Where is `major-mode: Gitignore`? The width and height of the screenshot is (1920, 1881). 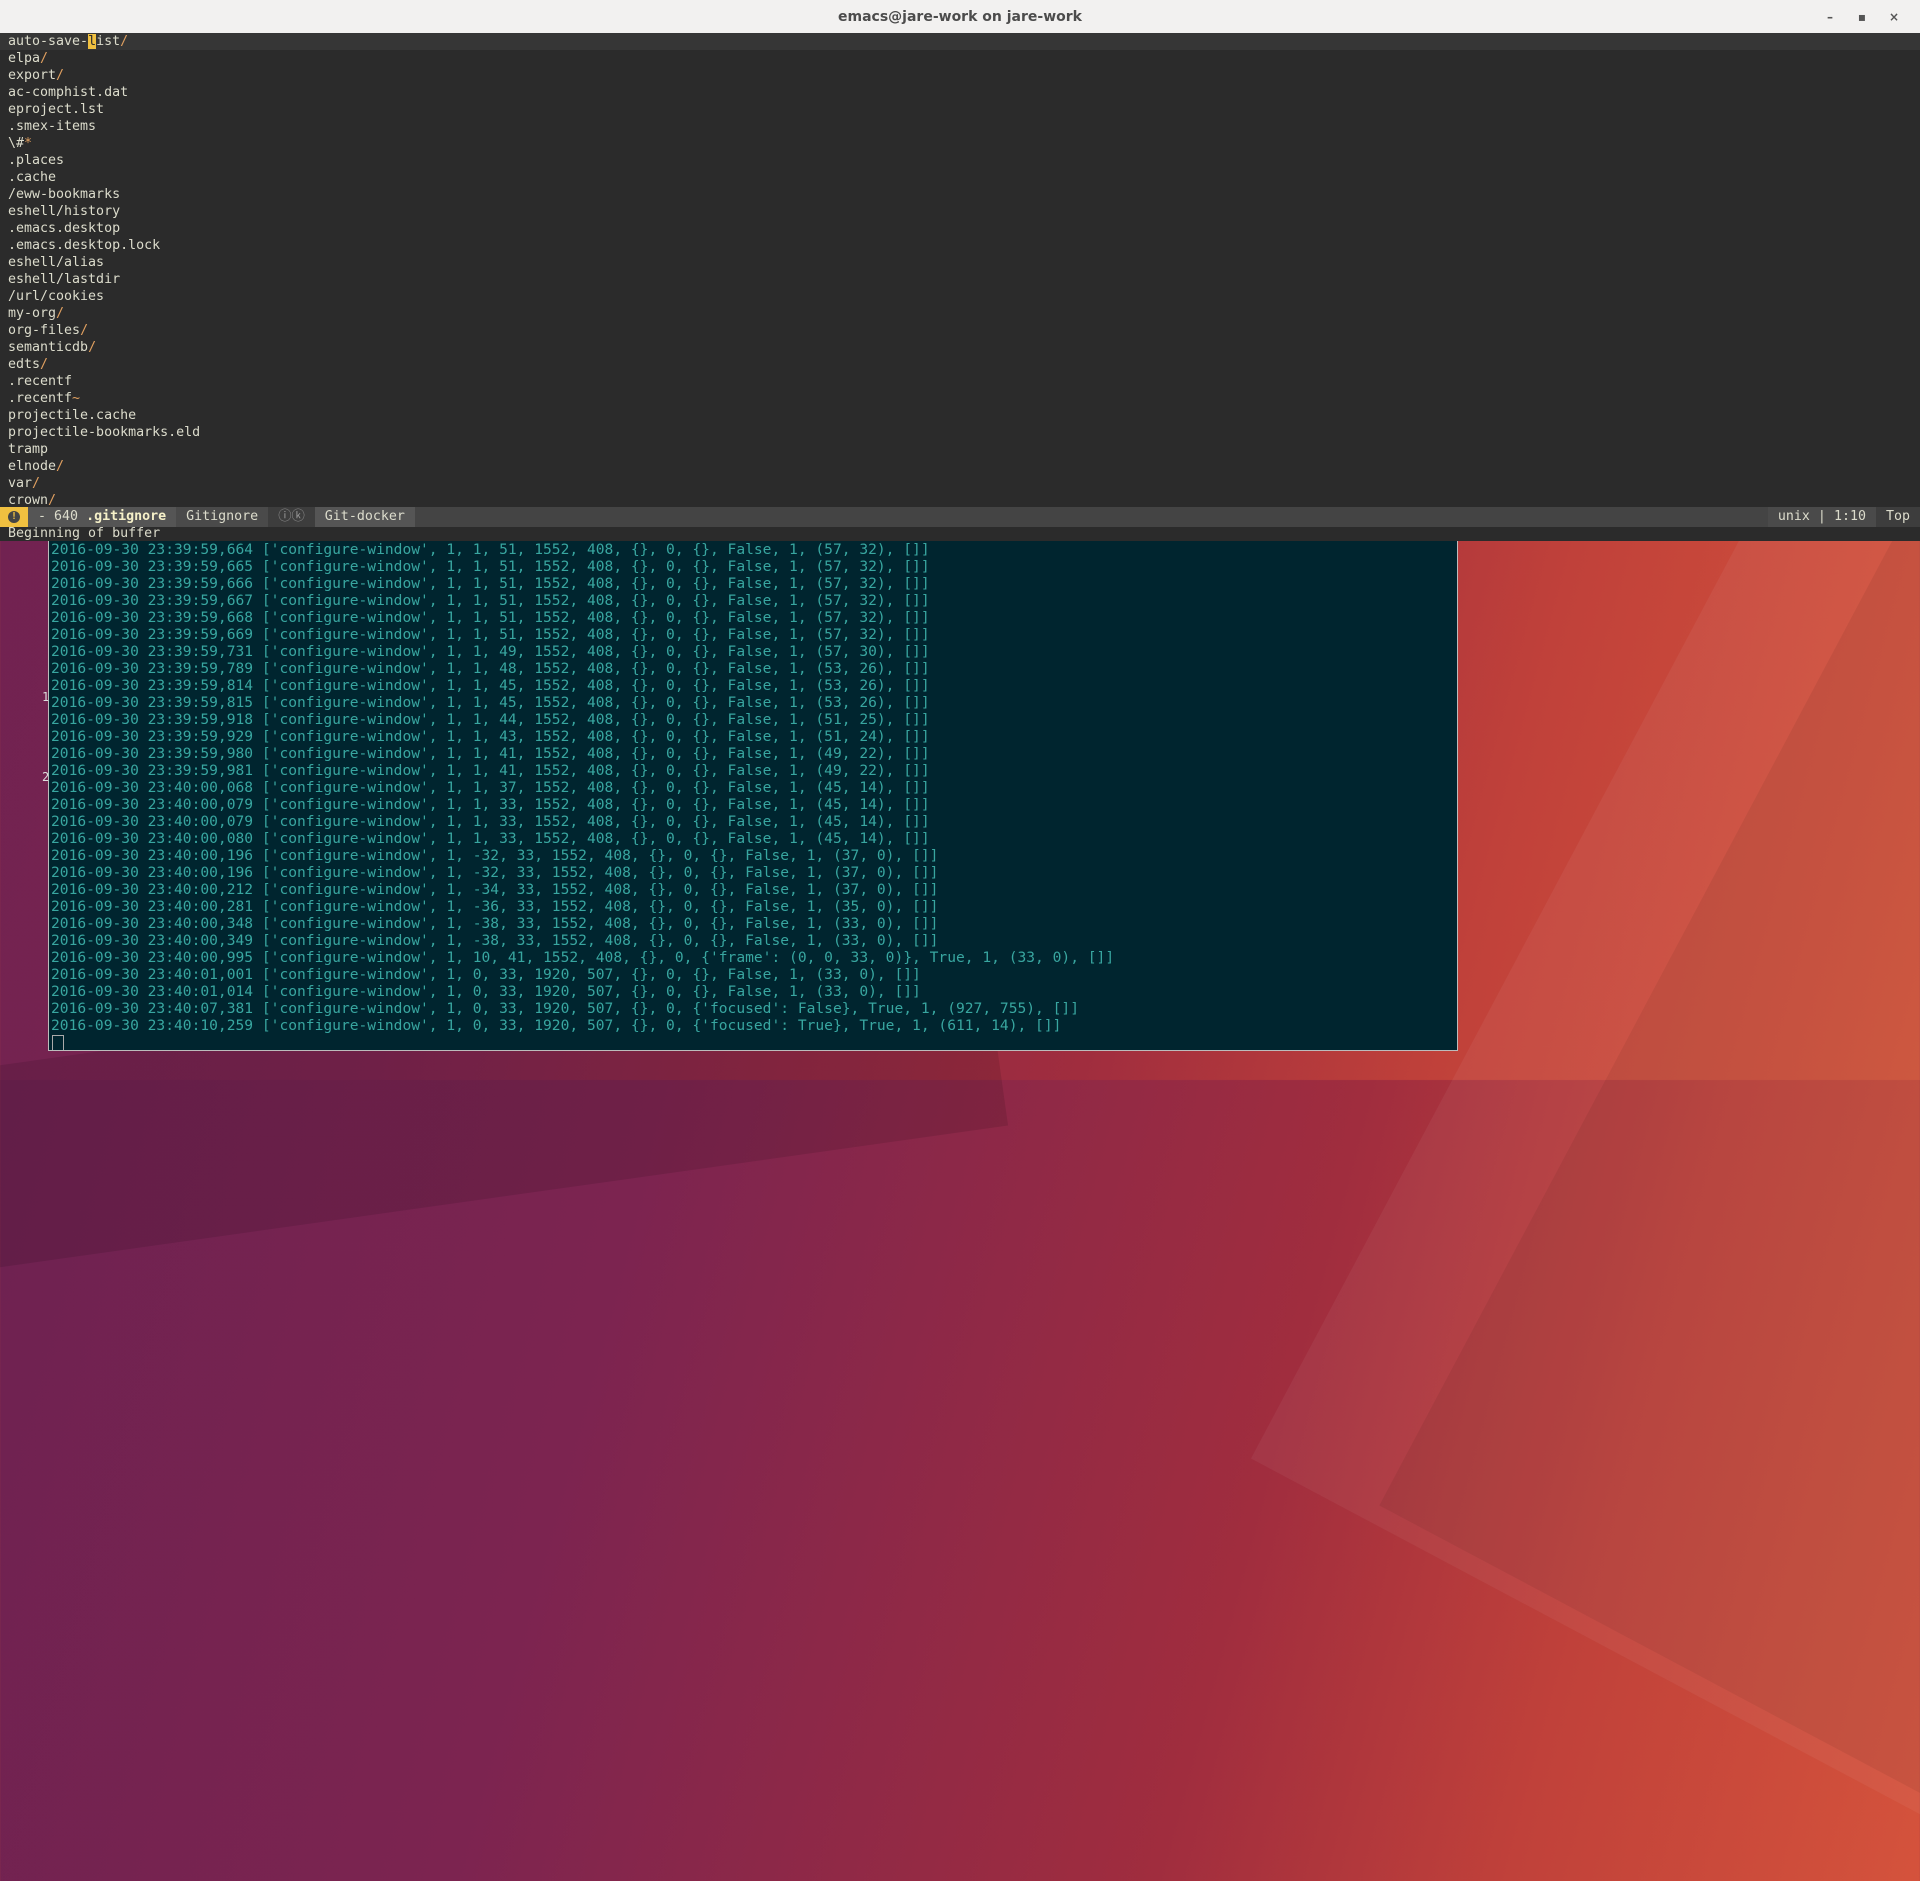
major-mode: Gitignore is located at coordinates (222, 517).